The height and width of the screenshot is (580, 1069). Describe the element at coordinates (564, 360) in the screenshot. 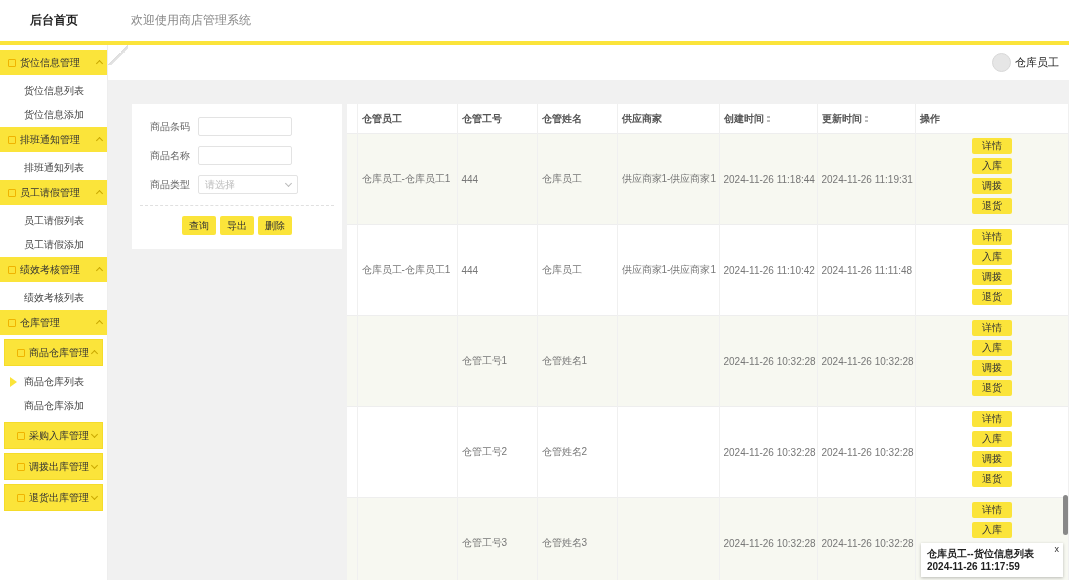

I see `table-cell: 仓管姓名1` at that location.